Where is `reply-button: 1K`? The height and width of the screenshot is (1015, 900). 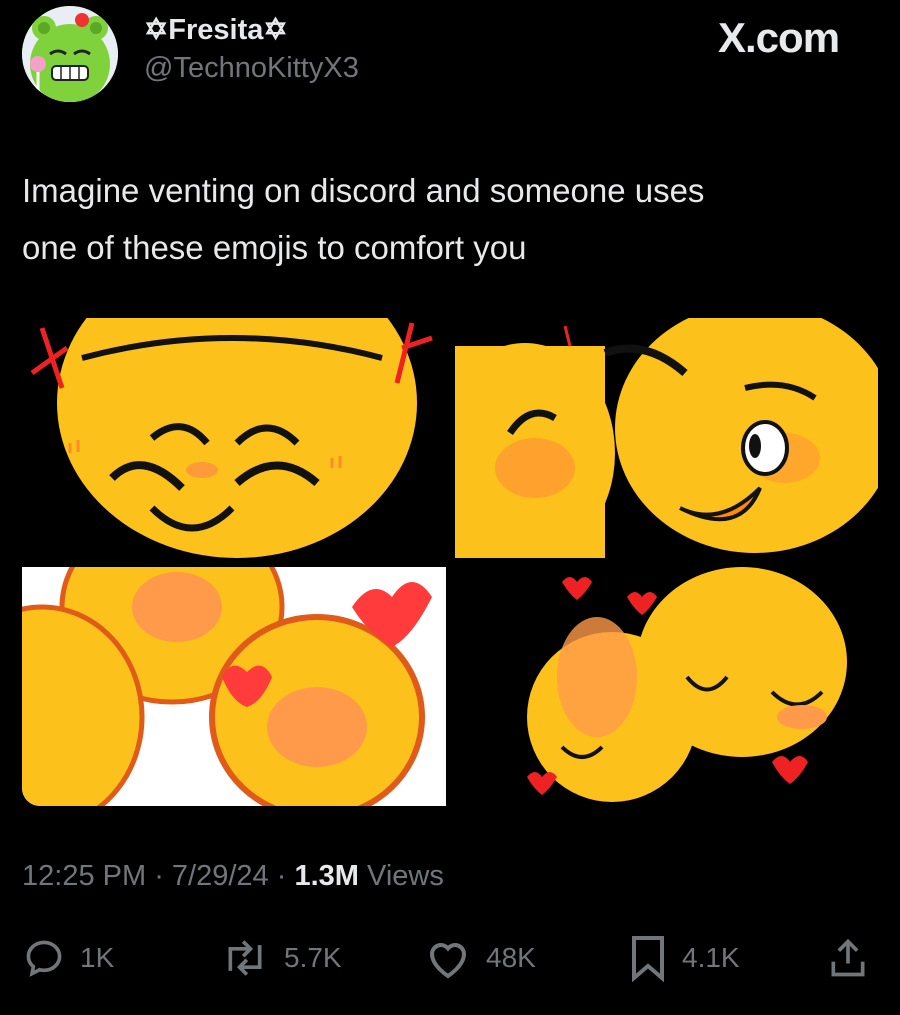
reply-button: 1K is located at coordinates (68, 958).